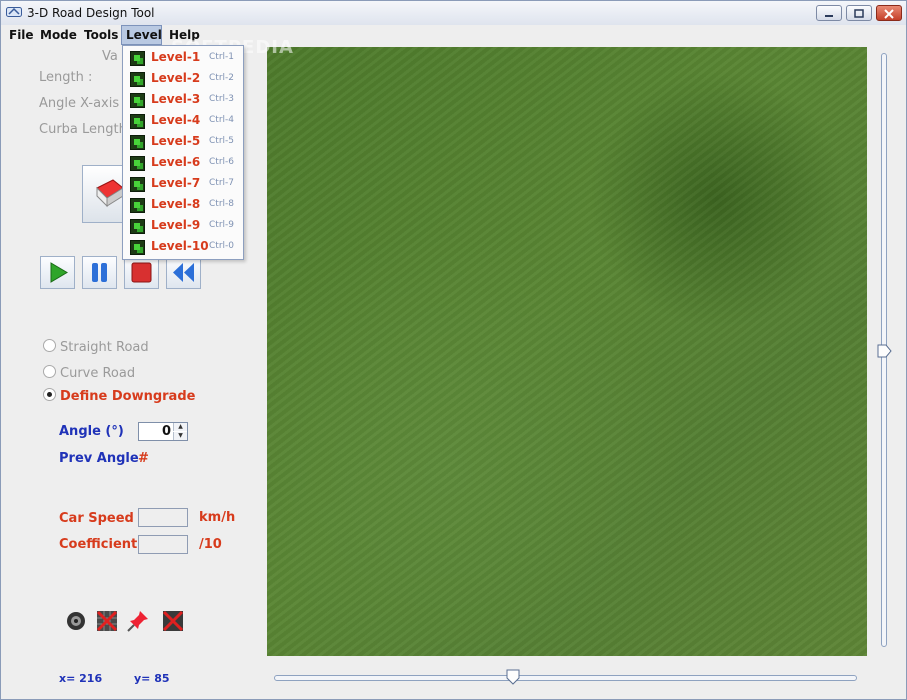 Image resolution: width=907 pixels, height=700 pixels. I want to click on prev-angle-label: Prev Angle, so click(99, 458).